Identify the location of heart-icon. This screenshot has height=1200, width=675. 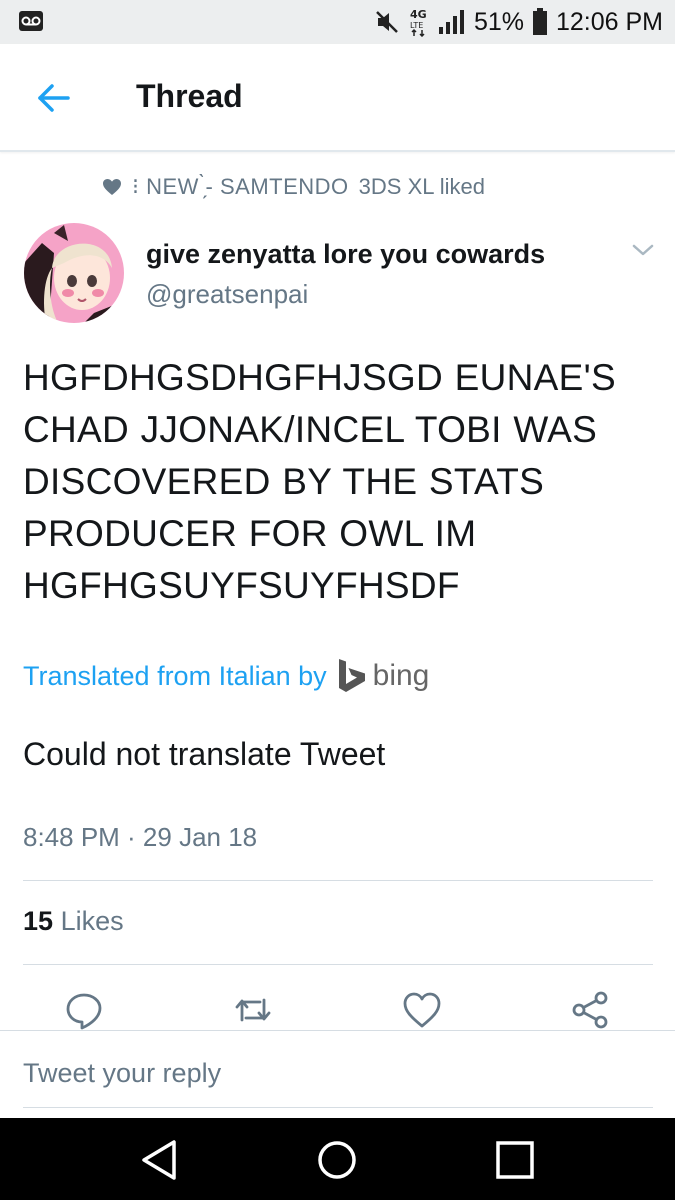
(112, 187).